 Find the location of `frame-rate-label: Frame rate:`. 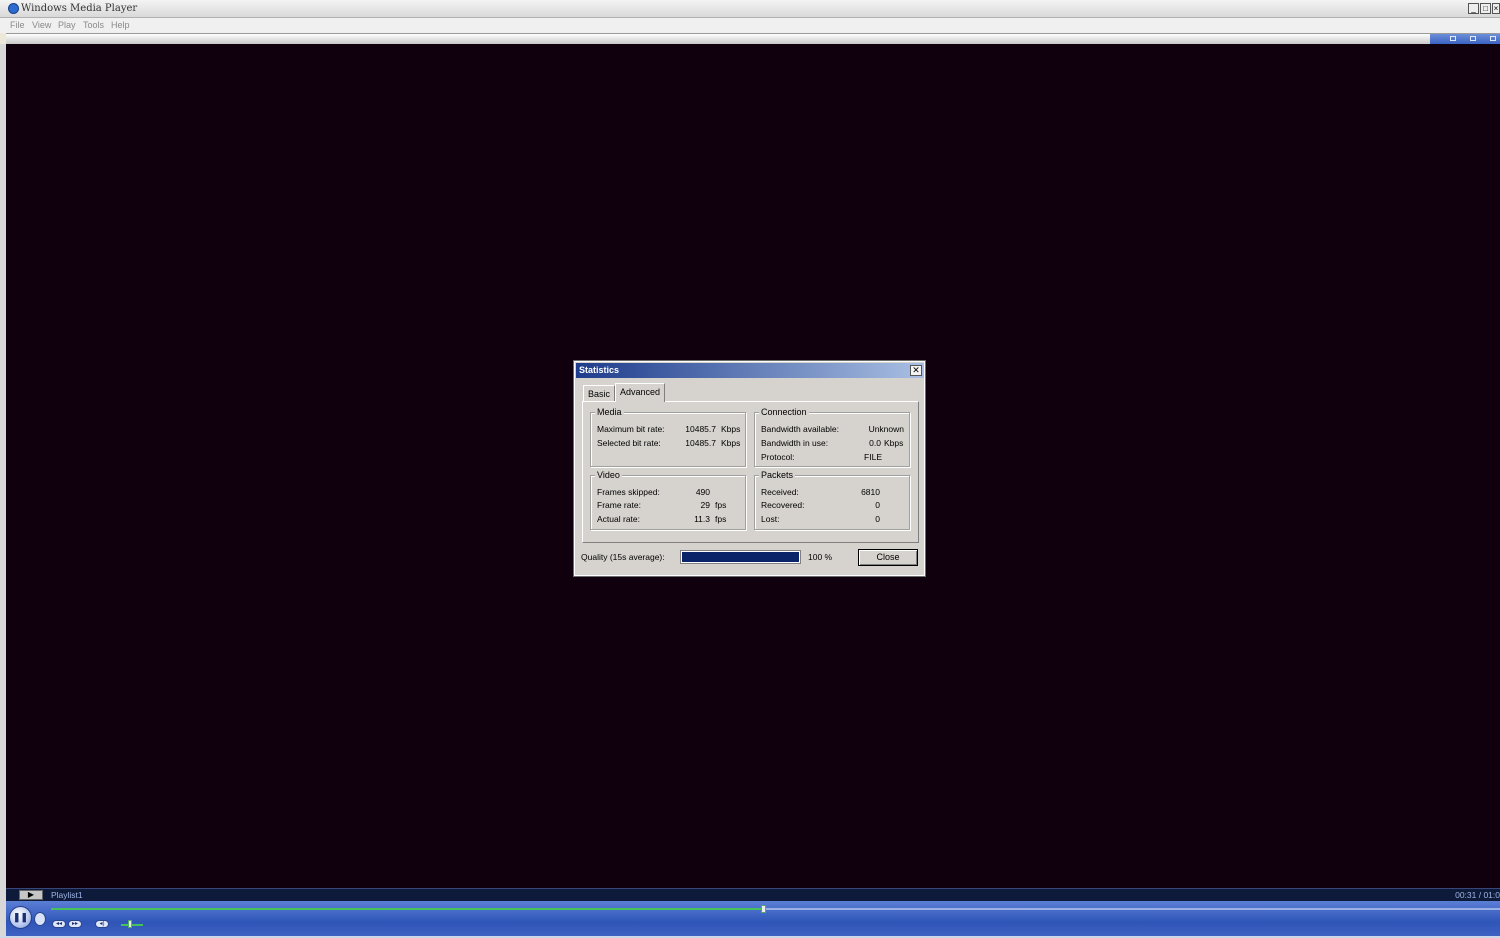

frame-rate-label: Frame rate: is located at coordinates (619, 505).